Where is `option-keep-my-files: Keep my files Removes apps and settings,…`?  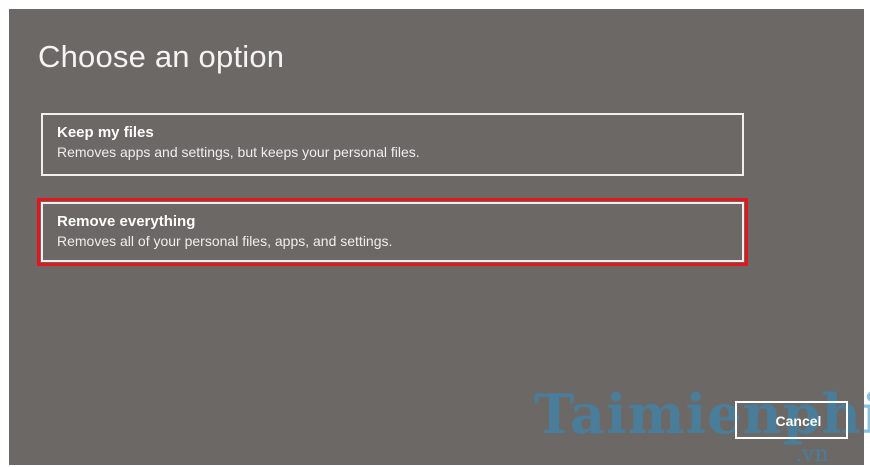
option-keep-my-files: Keep my files Removes apps and settings,… is located at coordinates (392, 144).